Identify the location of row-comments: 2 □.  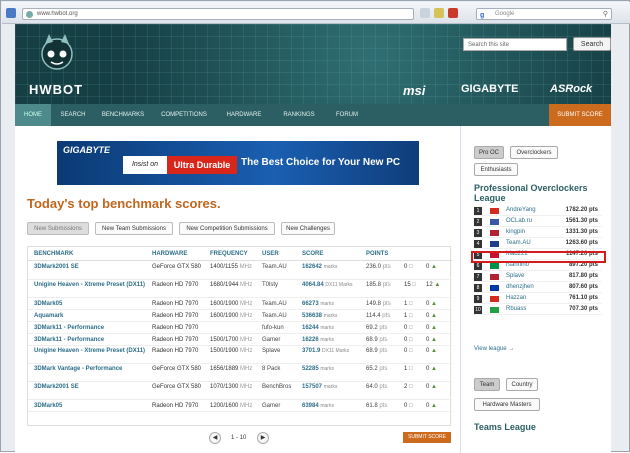
(408, 387).